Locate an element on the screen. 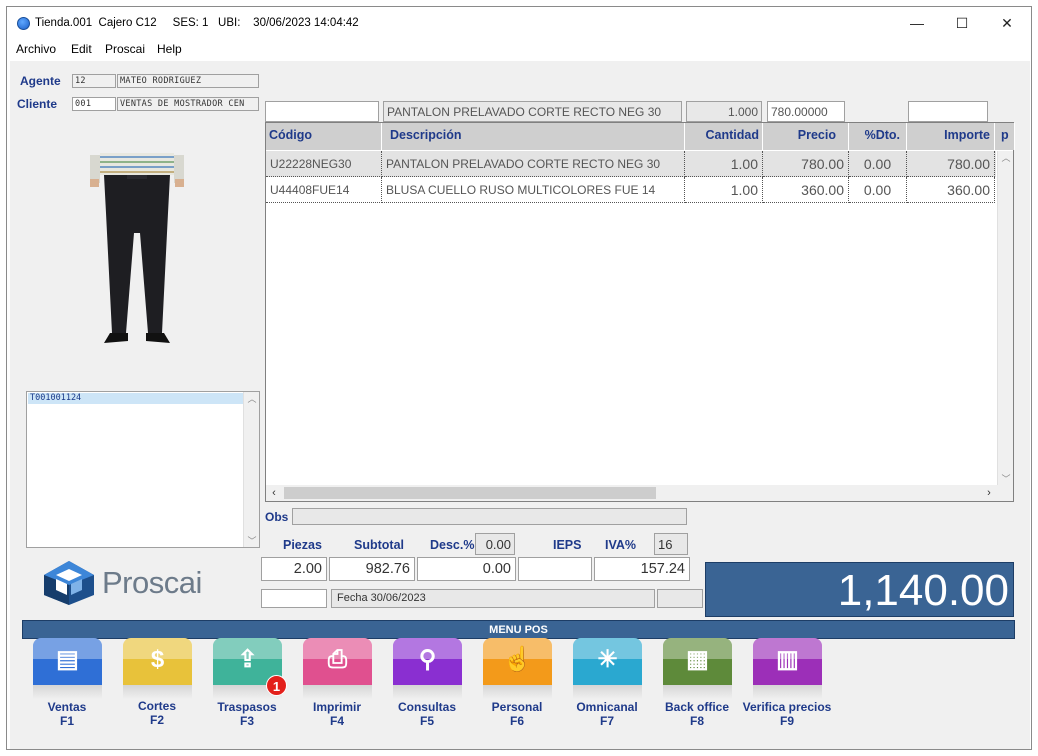 The height and width of the screenshot is (756, 1038). imprimir-key: F4 is located at coordinates (336, 721).